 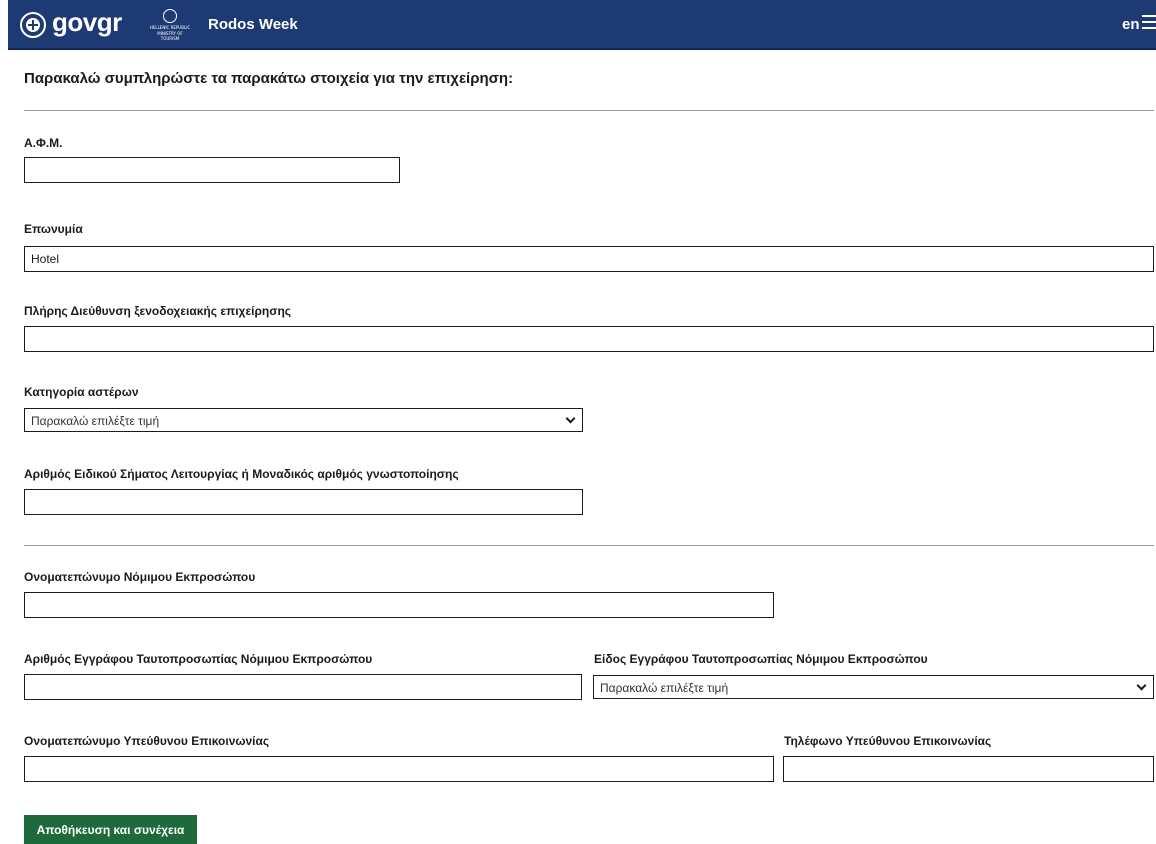 What do you see at coordinates (53, 229) in the screenshot?
I see `eponymia-label: Επωνυμία` at bounding box center [53, 229].